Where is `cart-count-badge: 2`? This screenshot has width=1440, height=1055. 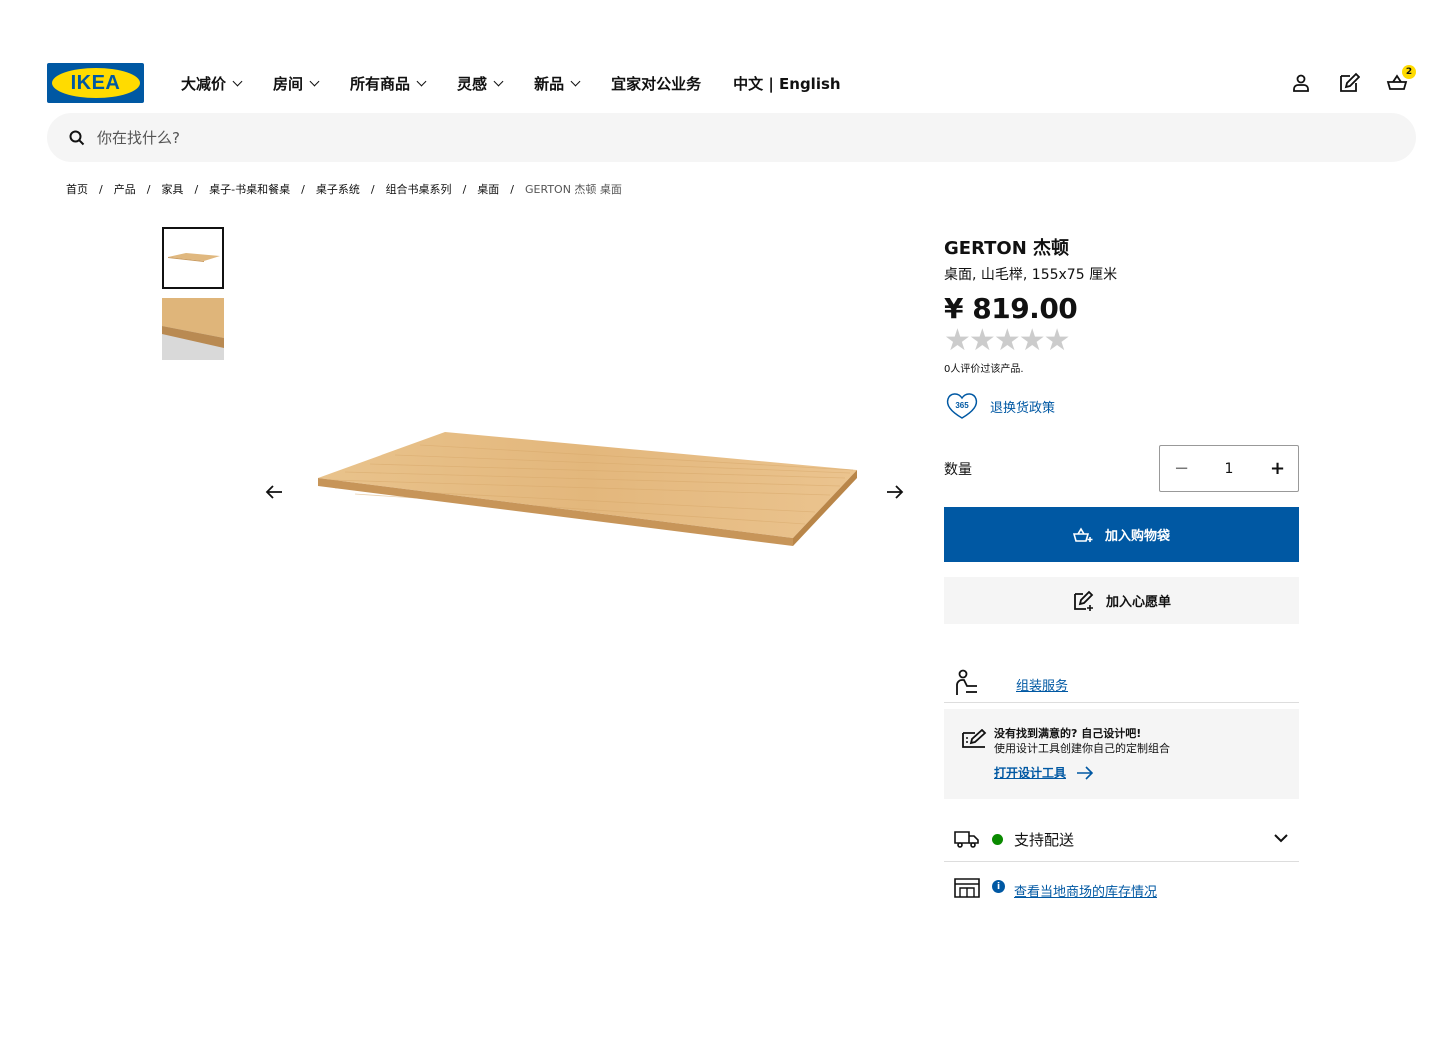
cart-count-badge: 2 is located at coordinates (1409, 72).